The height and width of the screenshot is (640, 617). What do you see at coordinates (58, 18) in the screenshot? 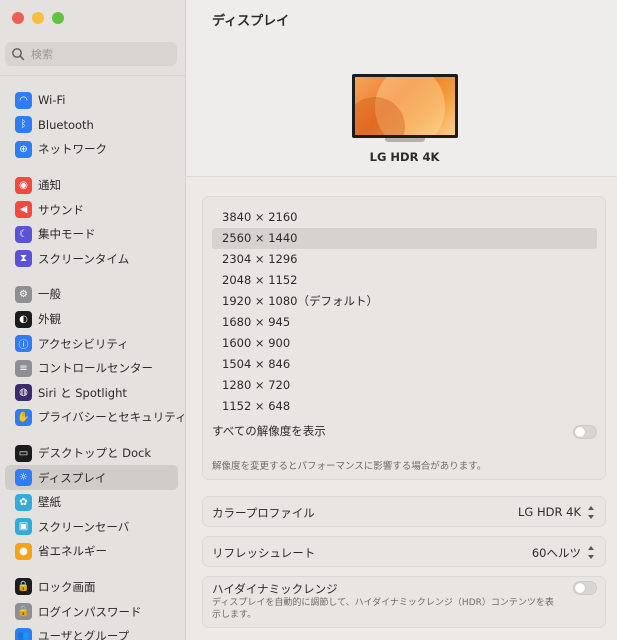
I see `zoom-window-button` at bounding box center [58, 18].